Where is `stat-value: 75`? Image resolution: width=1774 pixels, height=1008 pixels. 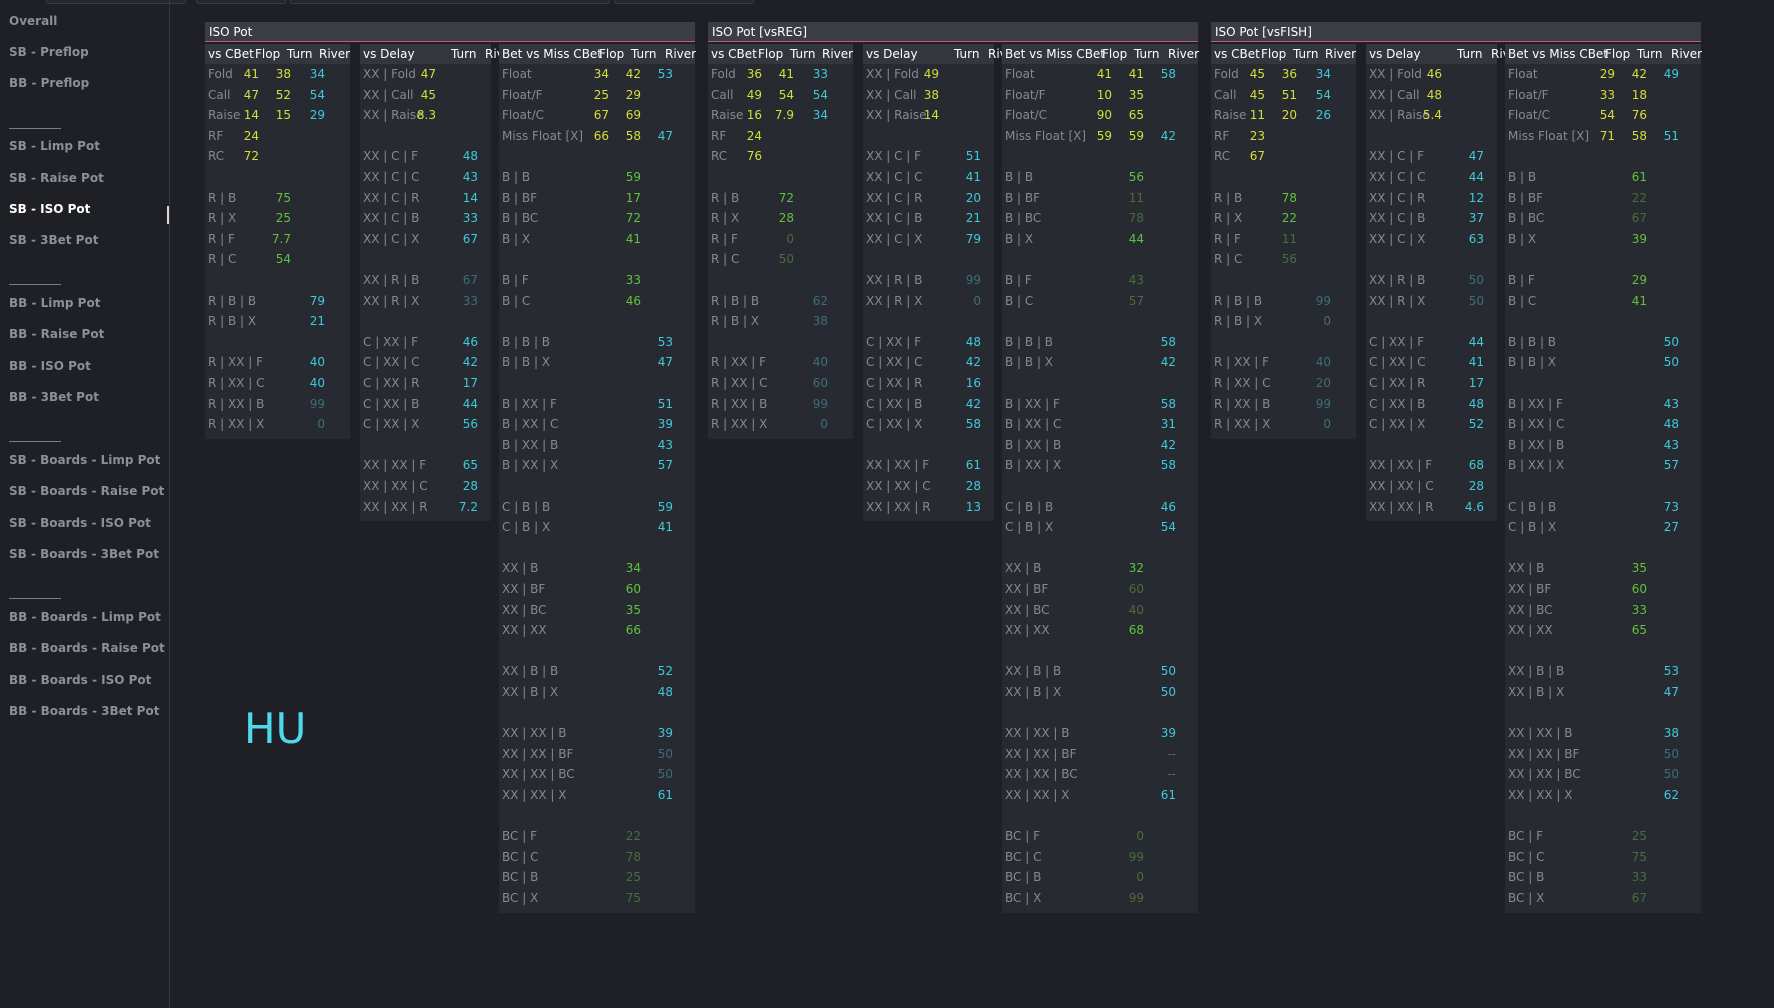 stat-value: 75 is located at coordinates (283, 197).